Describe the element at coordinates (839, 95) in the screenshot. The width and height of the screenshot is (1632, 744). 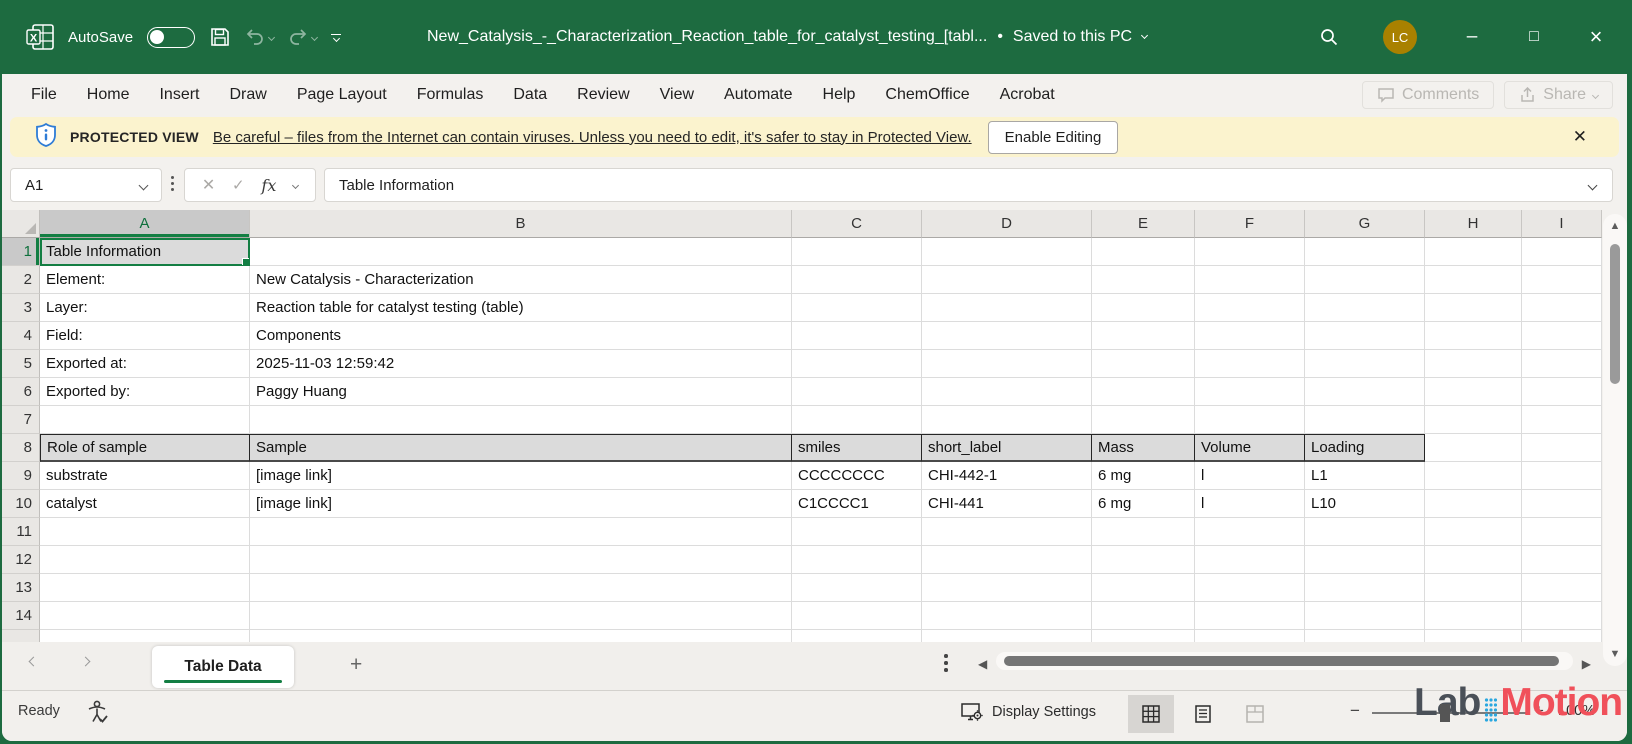
I see `menu-tab-help: Help` at that location.